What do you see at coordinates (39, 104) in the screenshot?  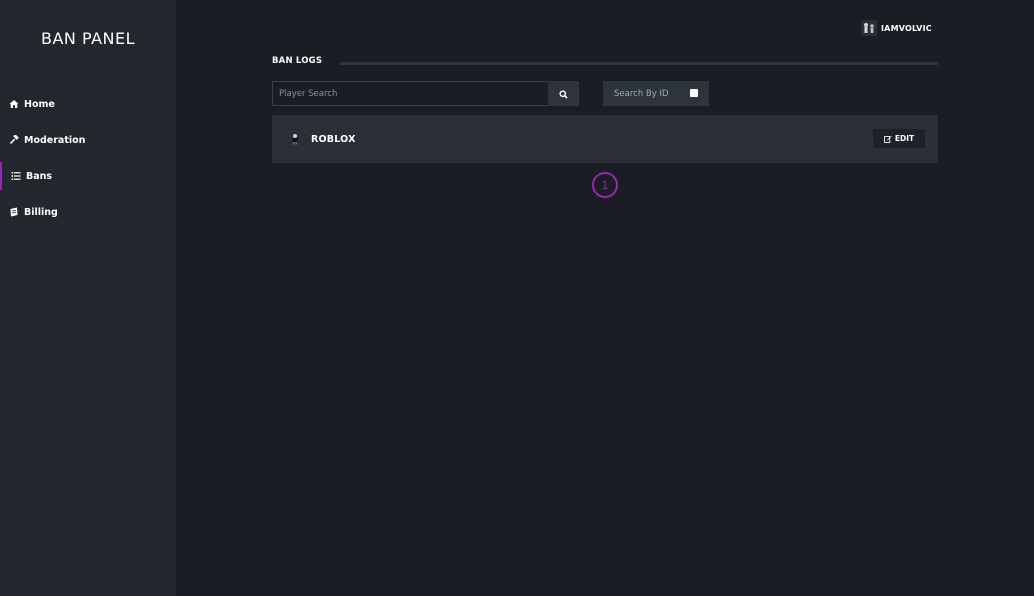 I see `sidebar-item-label: Home` at bounding box center [39, 104].